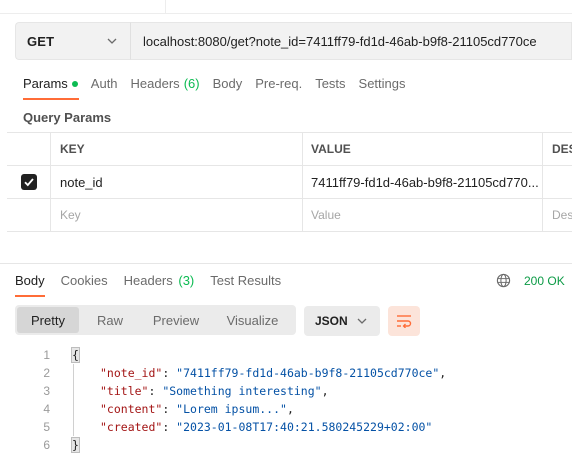 The height and width of the screenshot is (474, 572). I want to click on table-row-empty: Key Value Desc, so click(289, 215).